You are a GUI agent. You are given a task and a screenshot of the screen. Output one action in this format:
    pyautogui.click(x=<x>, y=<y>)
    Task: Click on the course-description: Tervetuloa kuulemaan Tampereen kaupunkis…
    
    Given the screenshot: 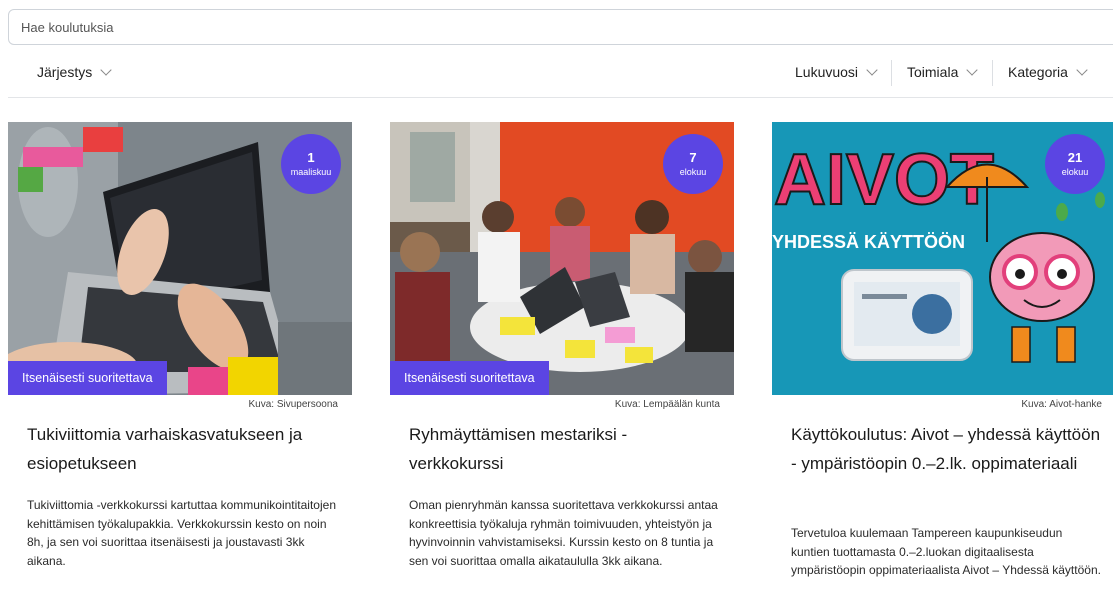 What is the action you would take?
    pyautogui.click(x=946, y=551)
    